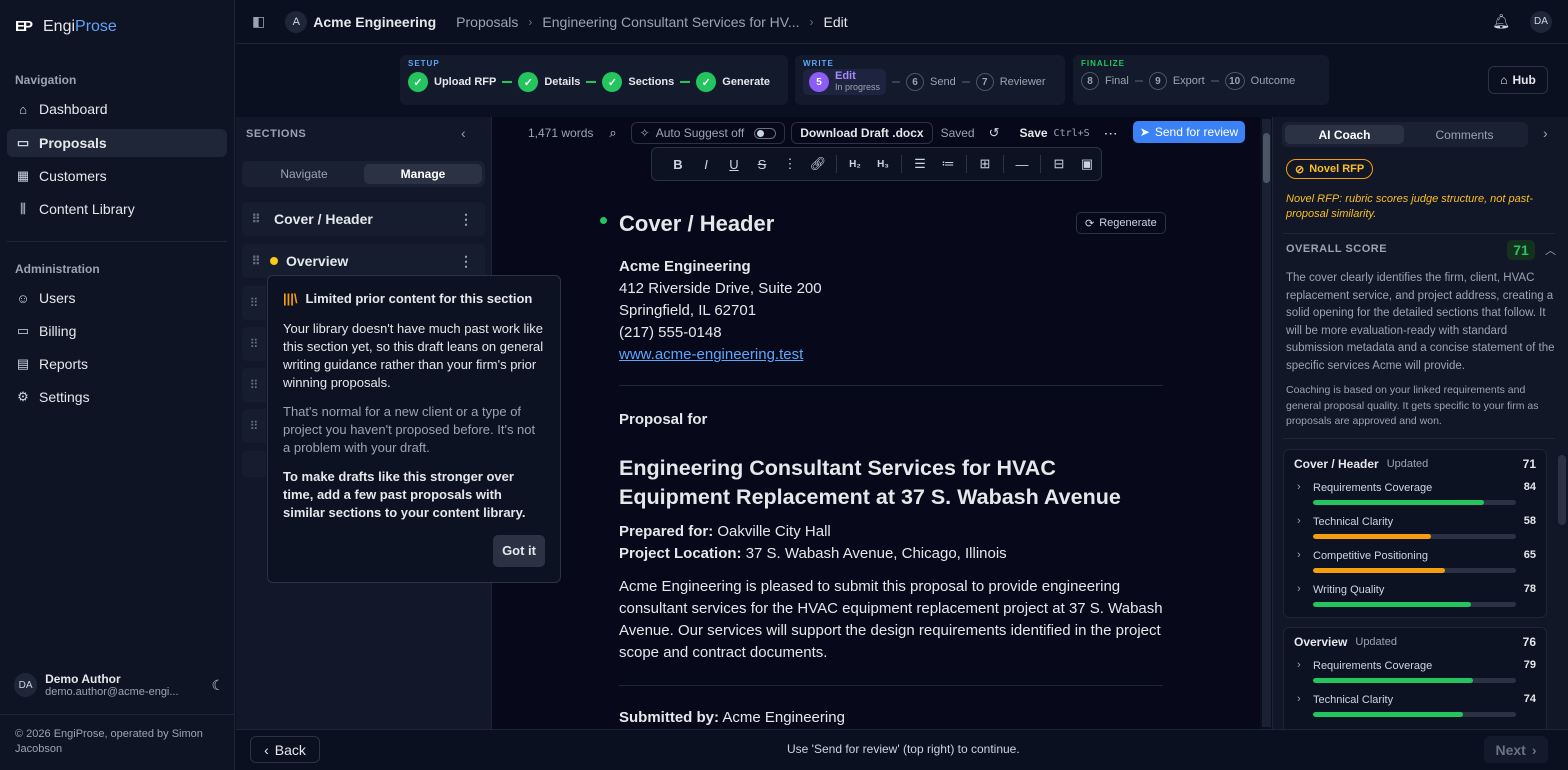 The width and height of the screenshot is (1568, 770). I want to click on building-icon: ▦, so click(23, 175).